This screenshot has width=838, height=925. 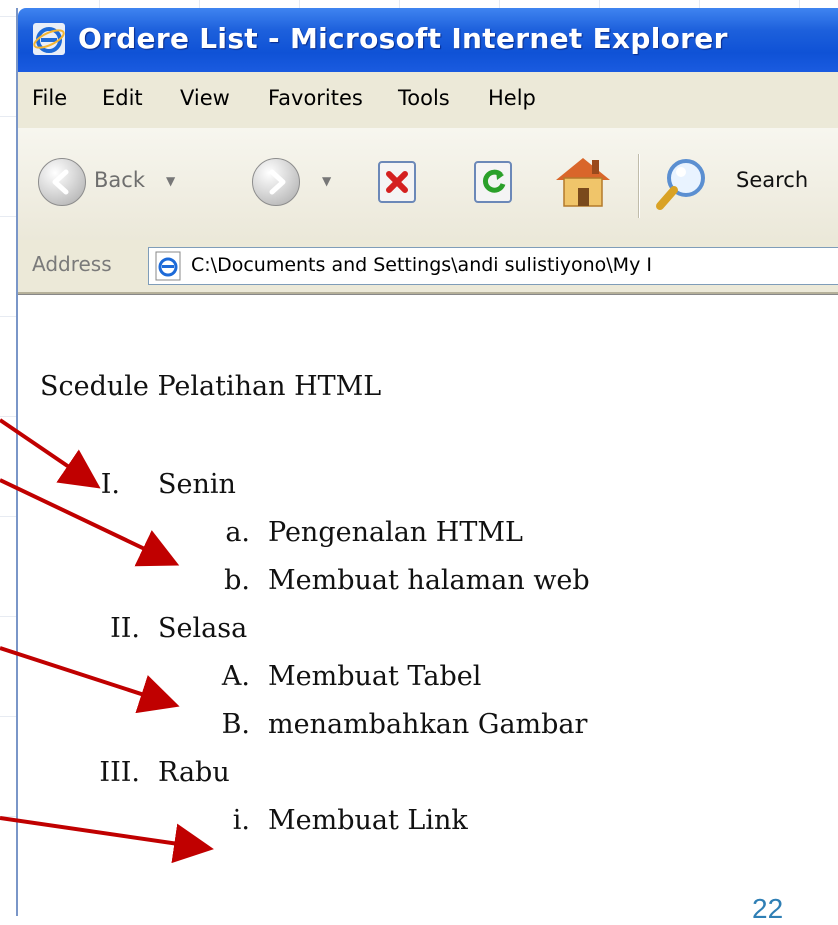 I want to click on back-dropdown-icon: ▼, so click(x=170, y=181).